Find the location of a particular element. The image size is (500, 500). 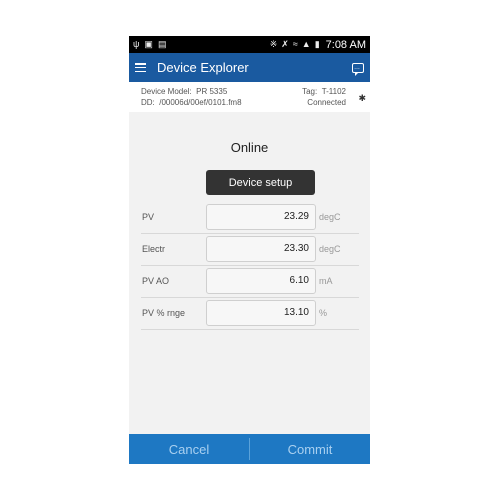

row-unit: % is located at coordinates (323, 313).